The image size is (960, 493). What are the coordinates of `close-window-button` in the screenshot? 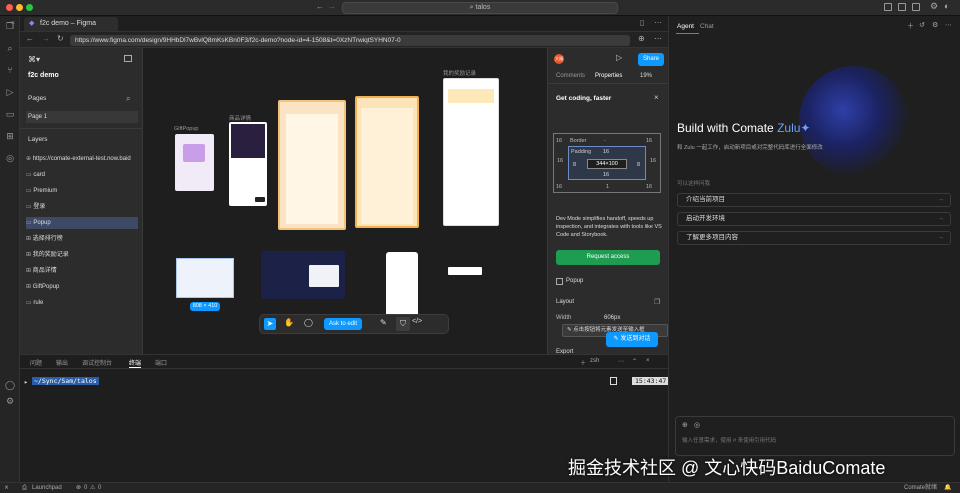 It's located at (9, 7).